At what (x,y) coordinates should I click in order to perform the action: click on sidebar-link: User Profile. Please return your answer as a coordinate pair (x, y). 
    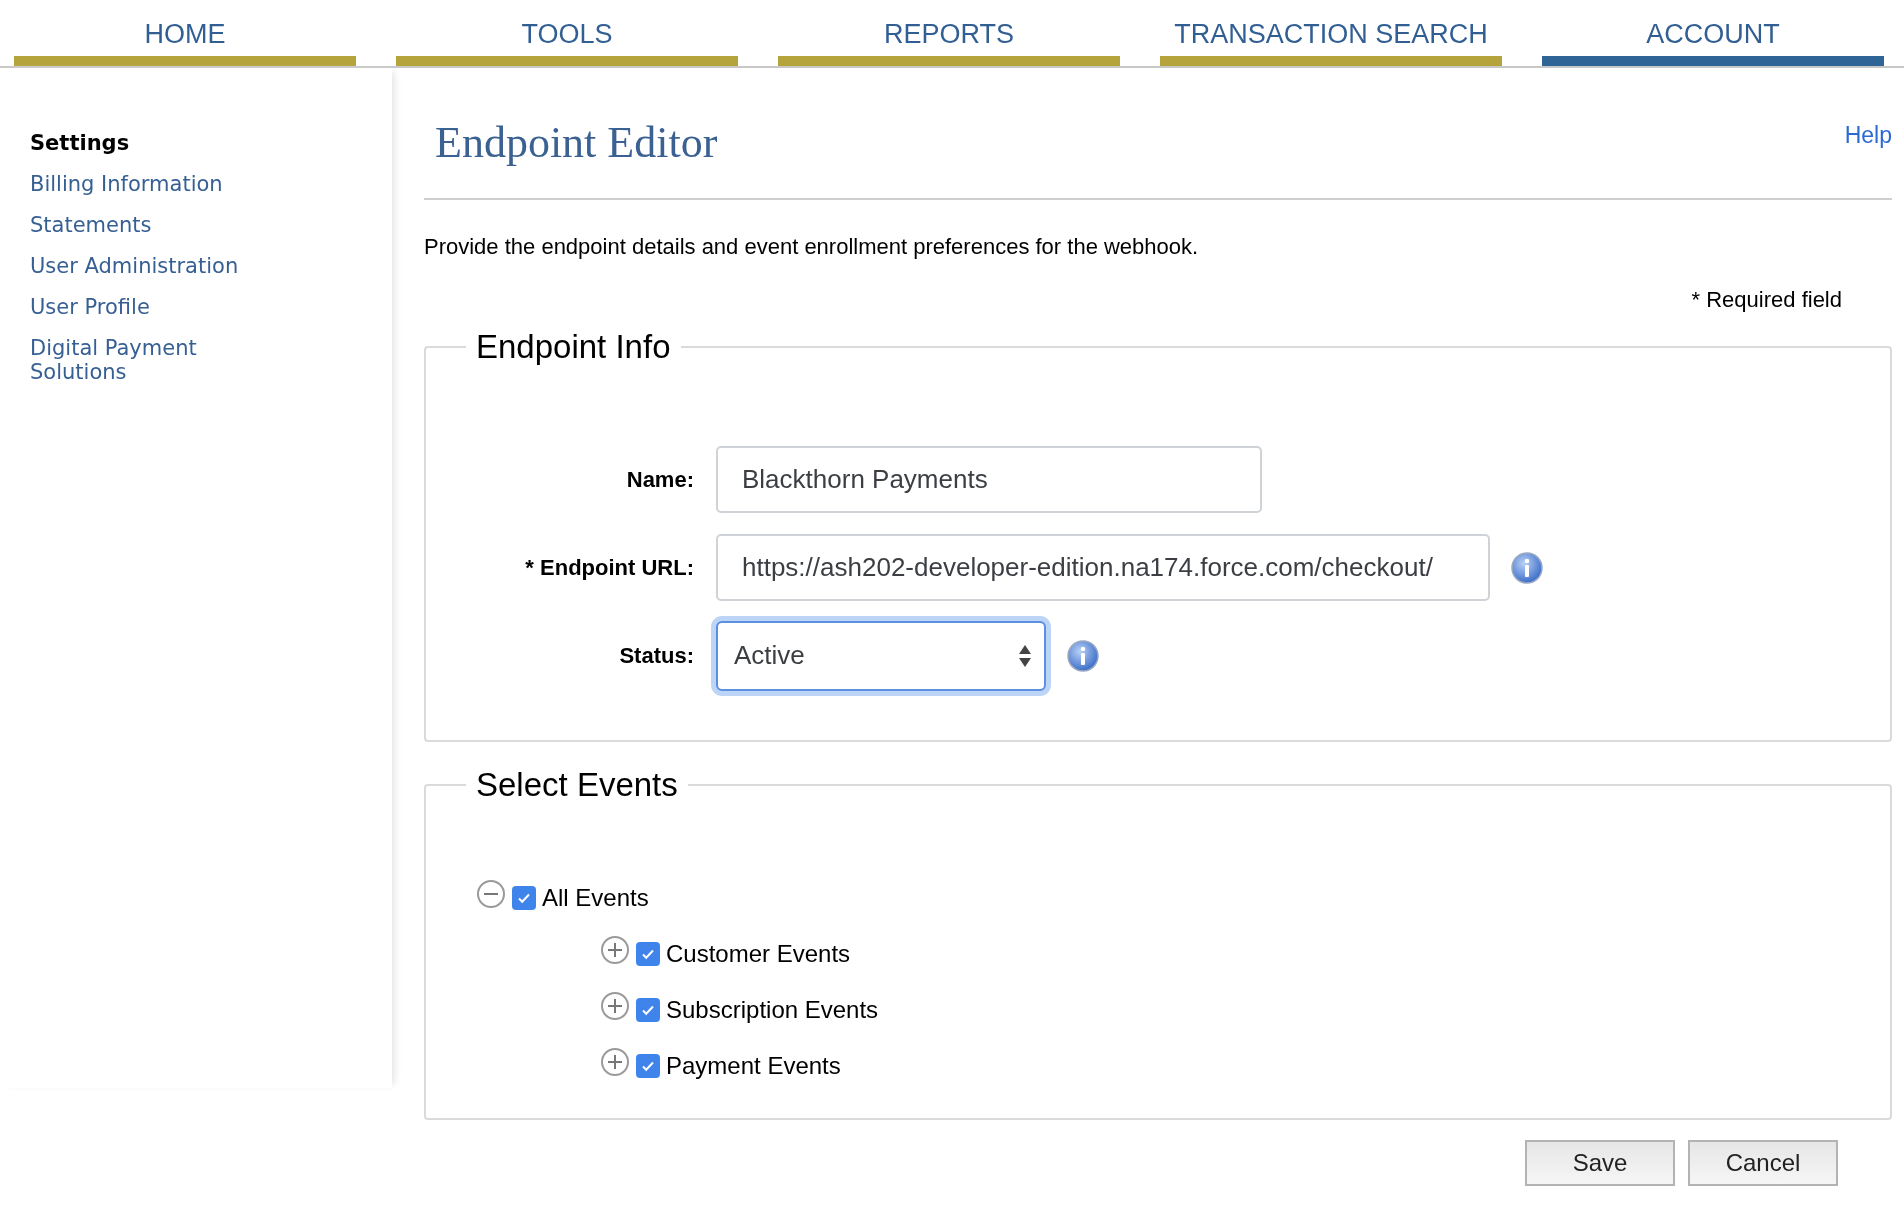
    Looking at the image, I should click on (145, 306).